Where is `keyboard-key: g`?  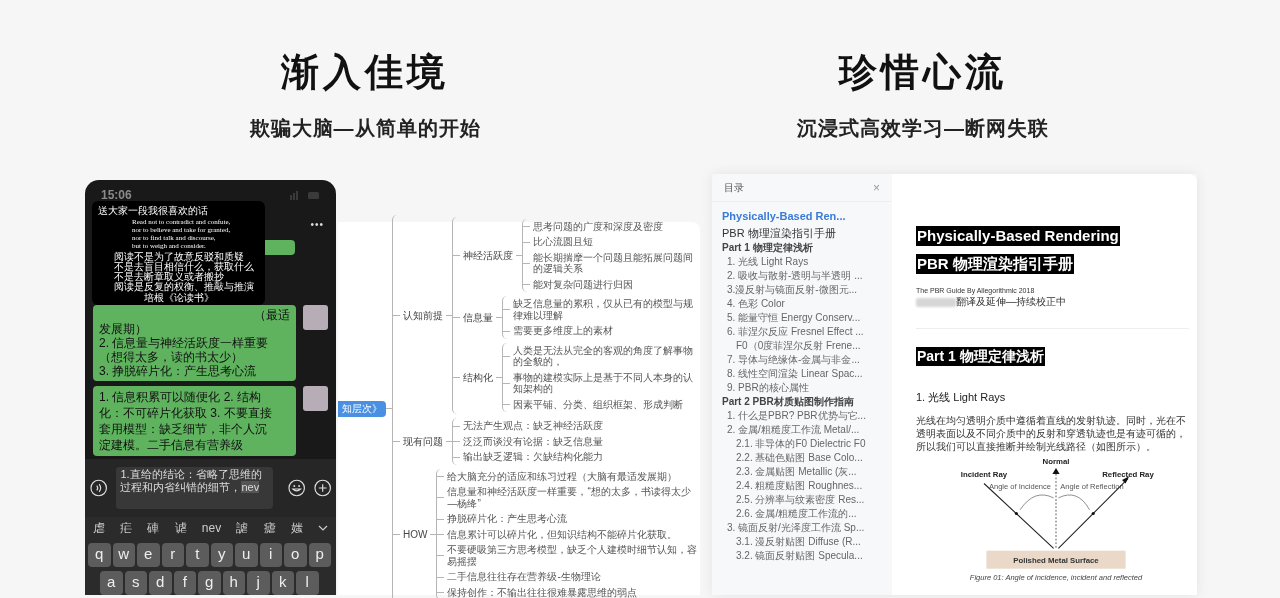 keyboard-key: g is located at coordinates (209, 583).